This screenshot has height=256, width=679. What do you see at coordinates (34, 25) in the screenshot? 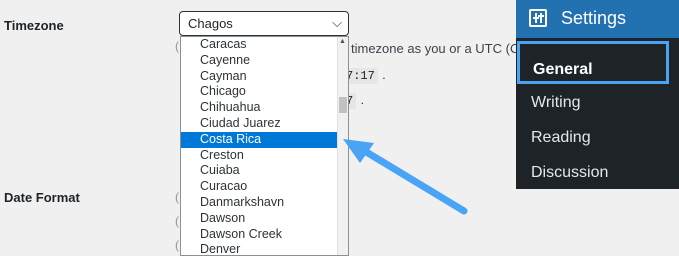
I see `timezone-label: Timezone` at bounding box center [34, 25].